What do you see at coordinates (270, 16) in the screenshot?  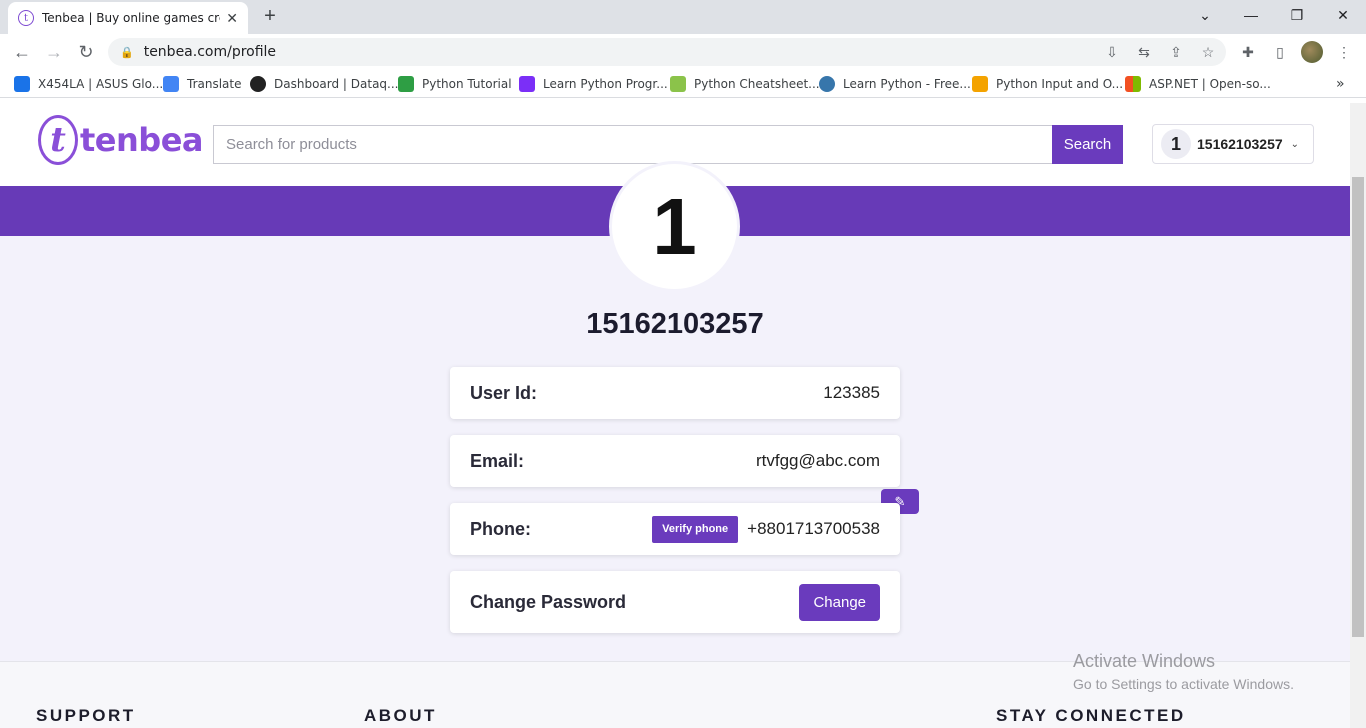 I see `new-tab-icon: +` at bounding box center [270, 16].